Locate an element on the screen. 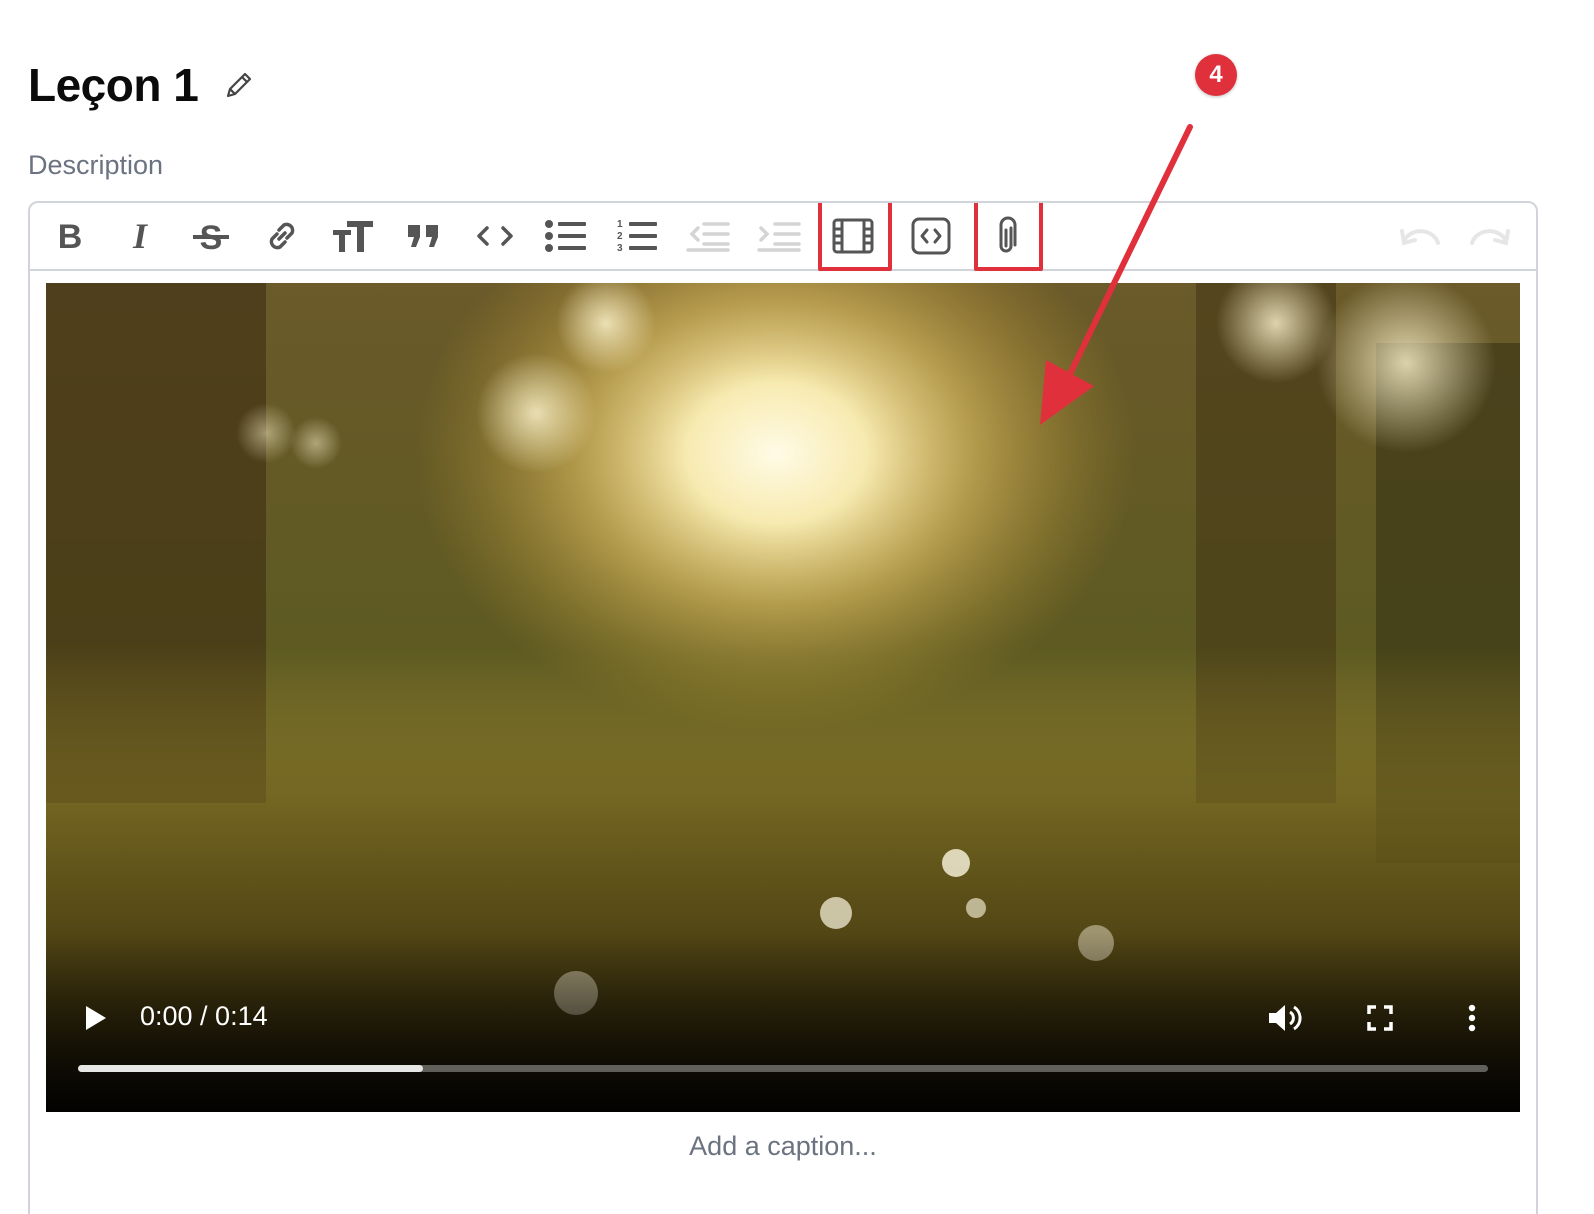 This screenshot has width=1594, height=1214. numbered-list-button: 1 2 3 is located at coordinates (637, 236).